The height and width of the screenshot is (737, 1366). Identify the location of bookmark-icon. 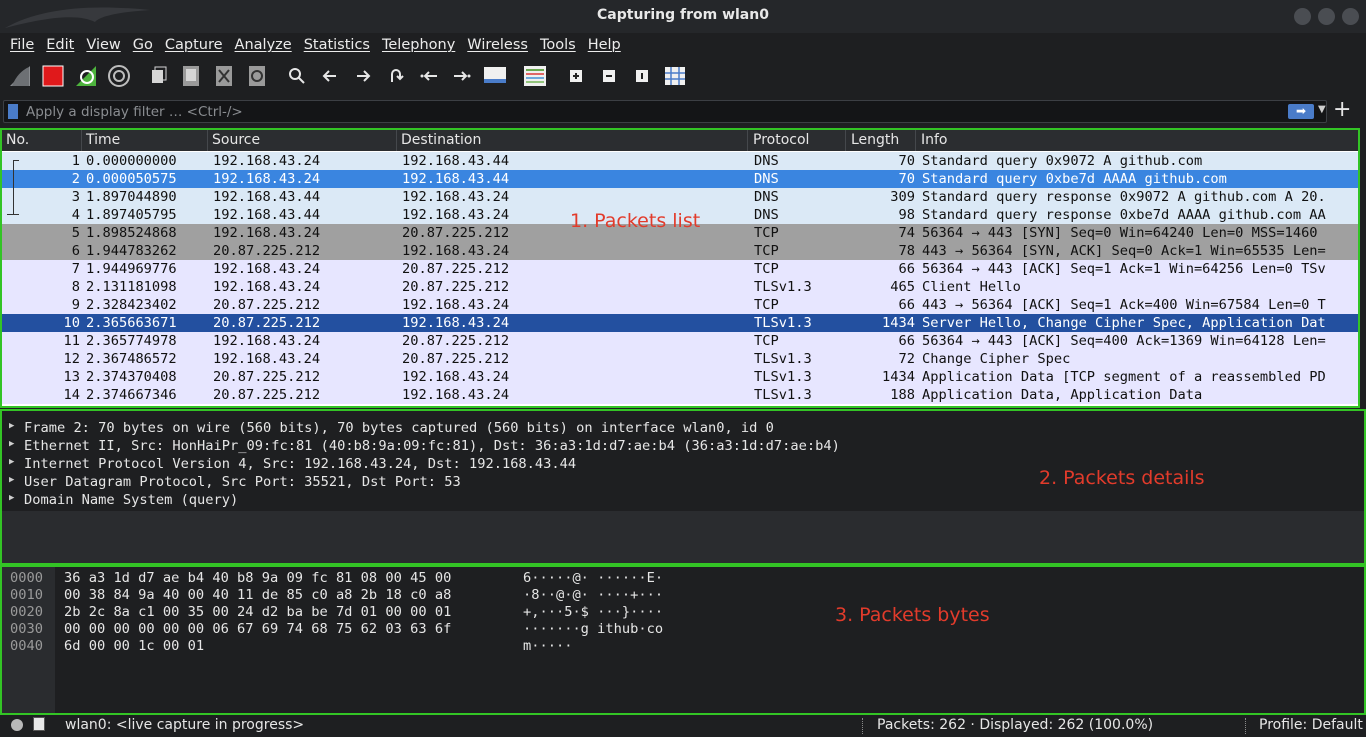
(13, 111).